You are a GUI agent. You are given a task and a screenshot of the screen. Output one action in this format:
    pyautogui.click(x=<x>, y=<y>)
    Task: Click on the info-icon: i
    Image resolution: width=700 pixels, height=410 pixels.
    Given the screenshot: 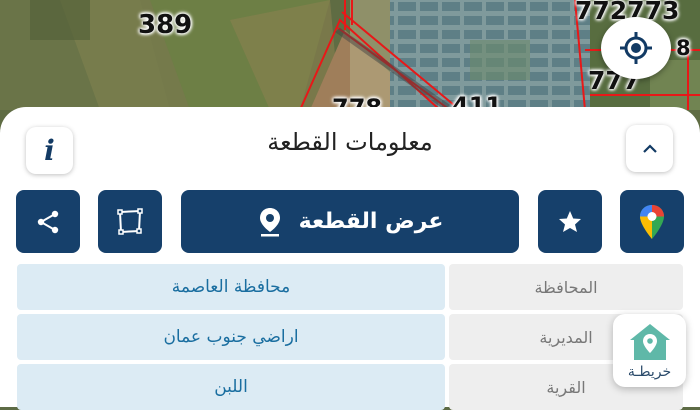 What is the action you would take?
    pyautogui.click(x=49, y=150)
    